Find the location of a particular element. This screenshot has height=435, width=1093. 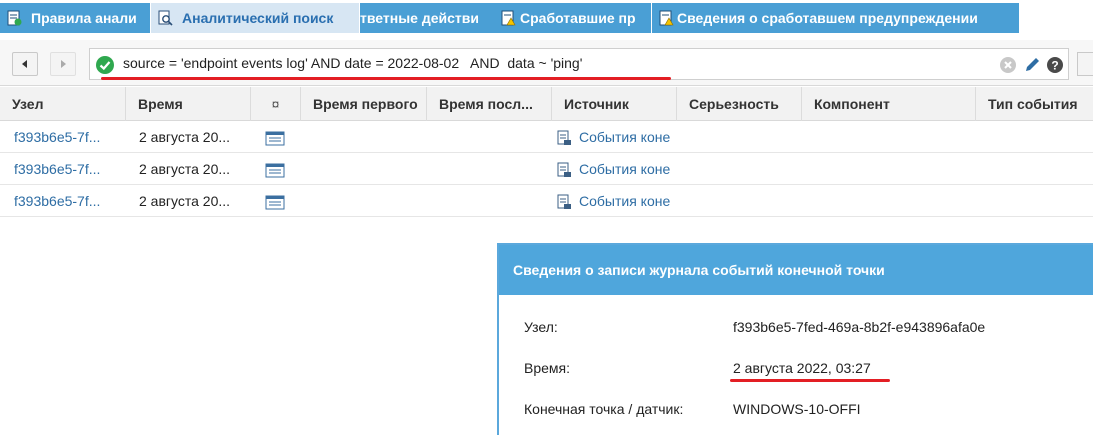

tab-label: Сведения о сработавшем предупреждении is located at coordinates (827, 18).